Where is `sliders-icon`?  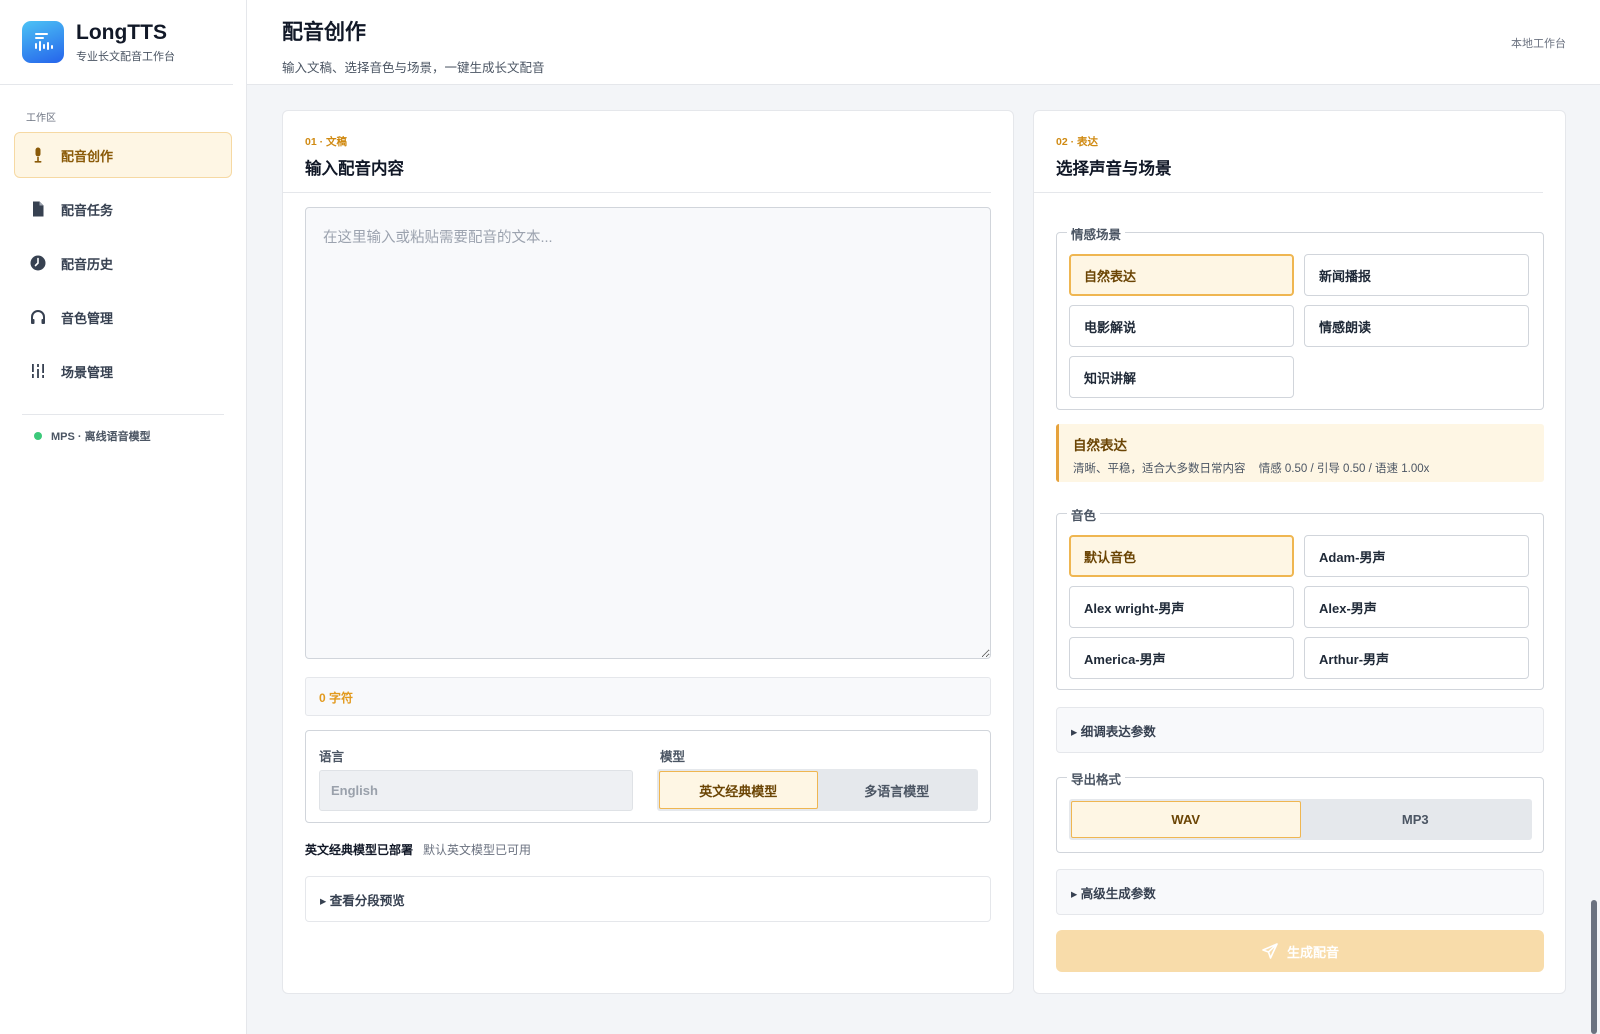
sliders-icon is located at coordinates (38, 371).